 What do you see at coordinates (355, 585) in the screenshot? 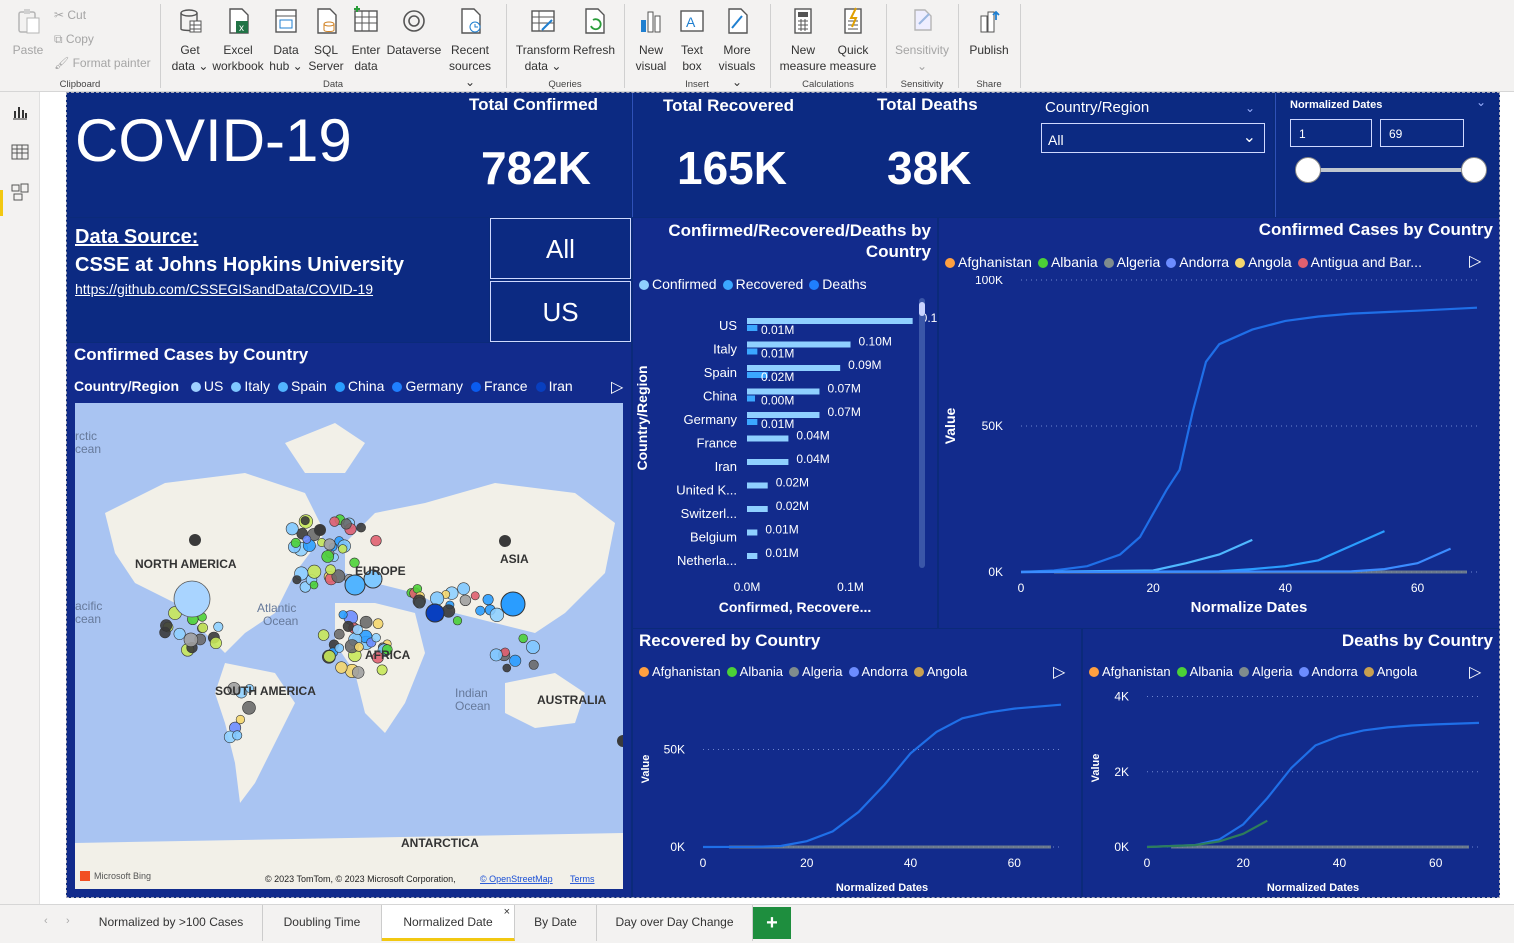
I see `map-bubble-spain` at bounding box center [355, 585].